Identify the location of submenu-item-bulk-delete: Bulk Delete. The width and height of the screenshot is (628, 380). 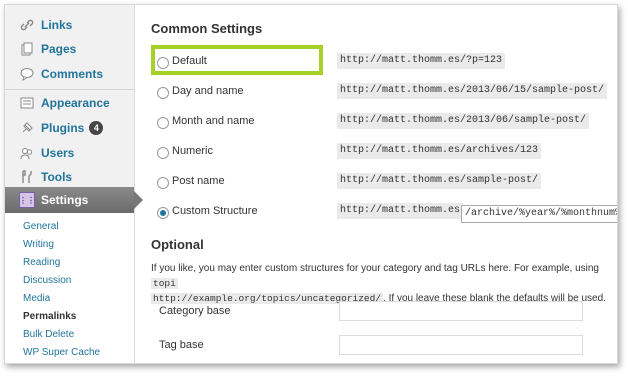
(48, 334).